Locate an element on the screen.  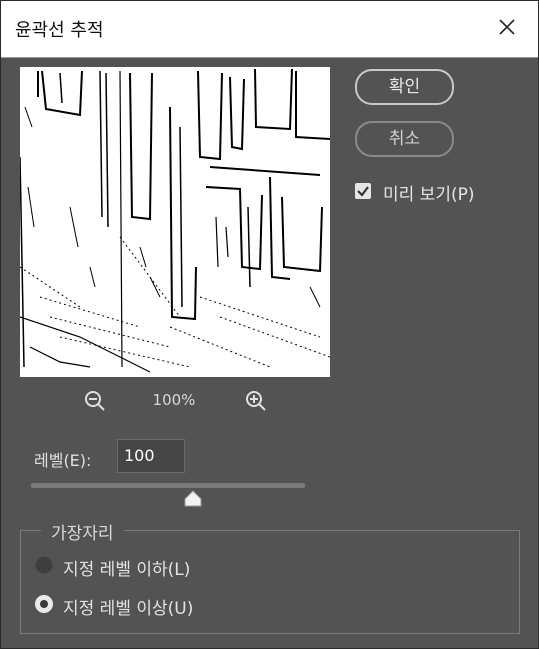
zoom-in-icon is located at coordinates (256, 404).